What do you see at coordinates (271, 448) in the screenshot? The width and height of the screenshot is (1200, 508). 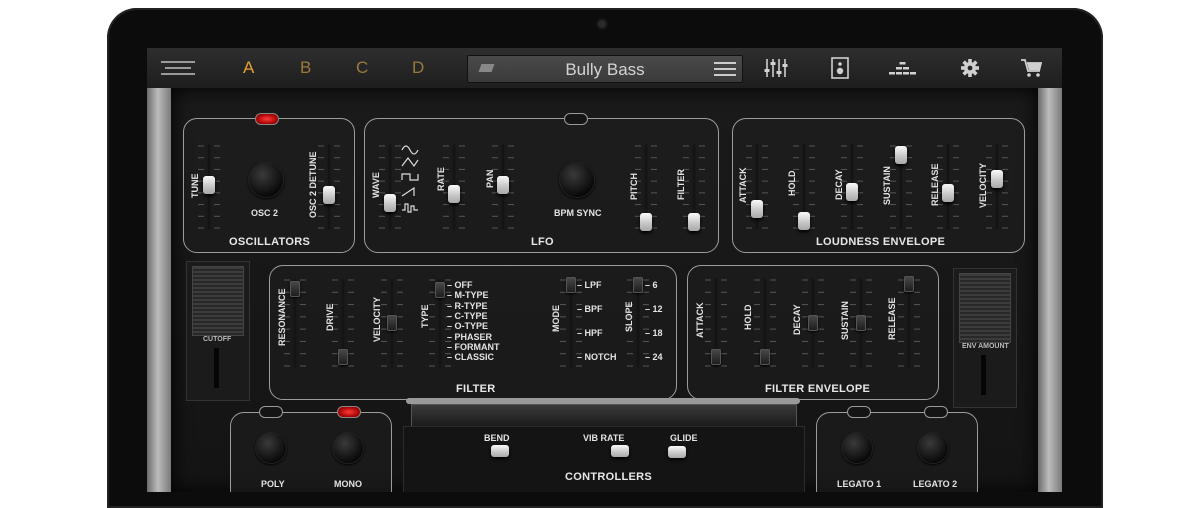 I see `poly-button` at bounding box center [271, 448].